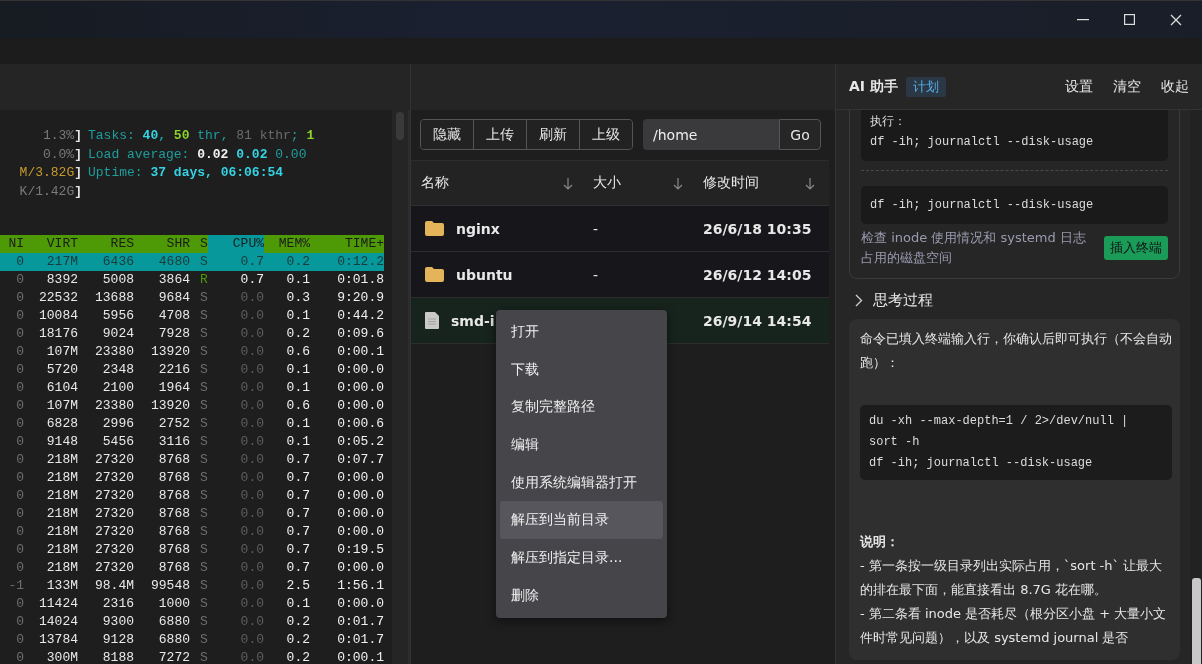 Image resolution: width=1202 pixels, height=664 pixels. I want to click on info-text: Uptime:, so click(116, 172).